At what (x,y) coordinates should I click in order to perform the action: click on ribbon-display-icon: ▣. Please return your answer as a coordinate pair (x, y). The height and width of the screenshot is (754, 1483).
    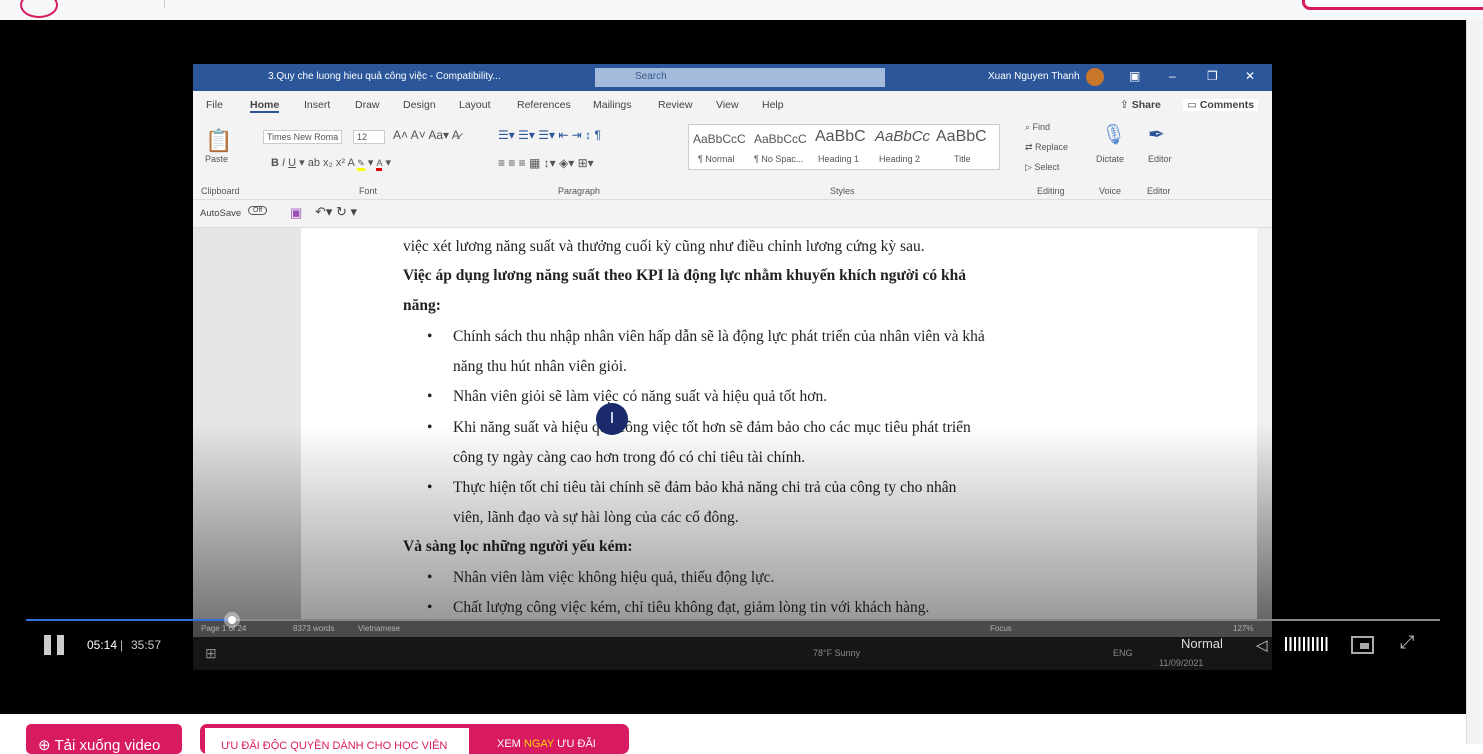
    Looking at the image, I should click on (1135, 76).